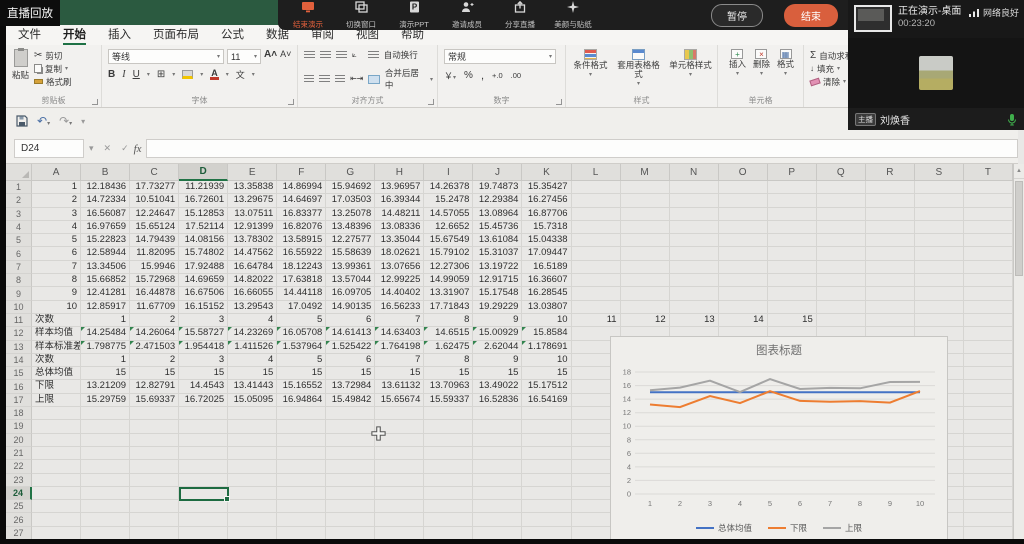 This screenshot has height=544, width=1024. What do you see at coordinates (302, 267) in the screenshot?
I see `cell-F7: 18.12243` at bounding box center [302, 267].